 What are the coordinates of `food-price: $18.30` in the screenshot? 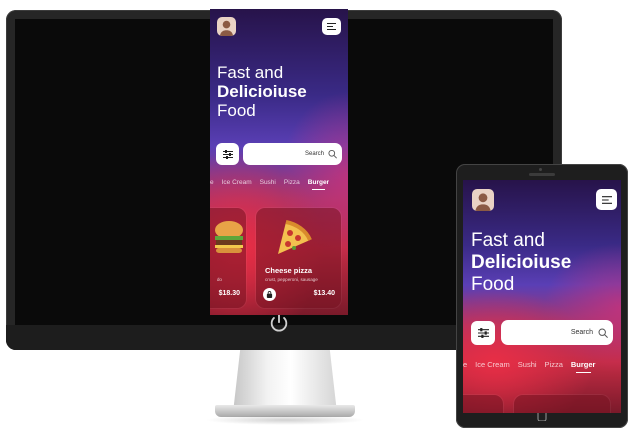 It's located at (229, 293).